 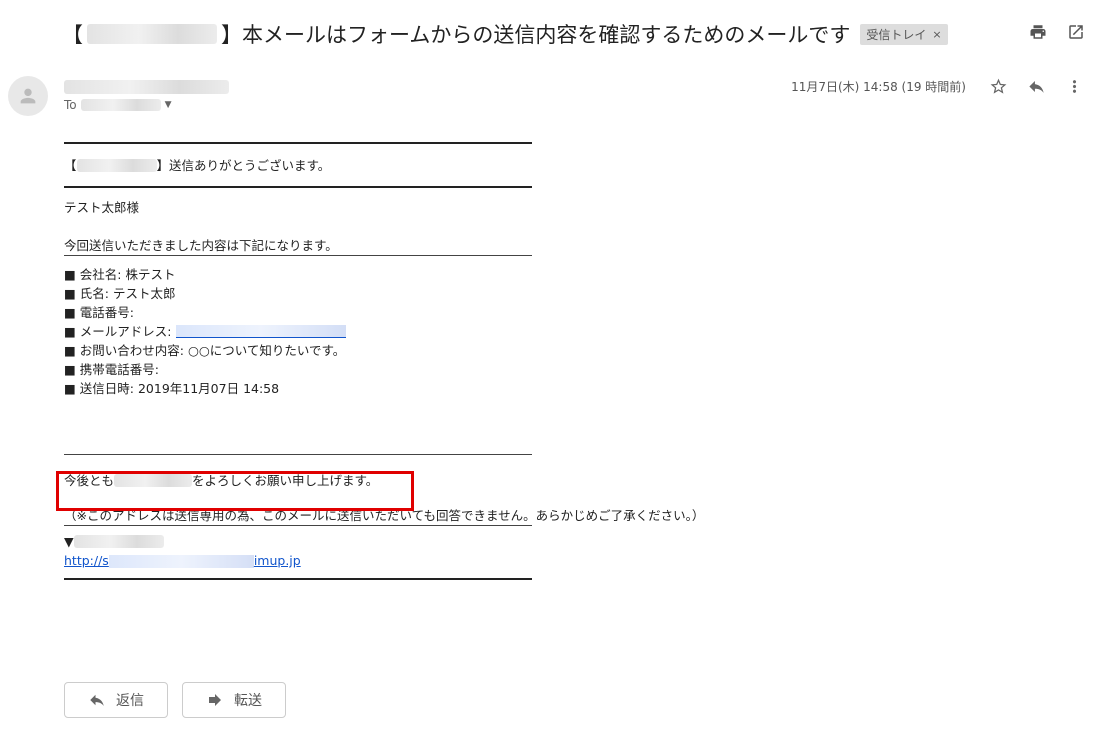 I want to click on redacted-recipient, so click(x=120, y=105).